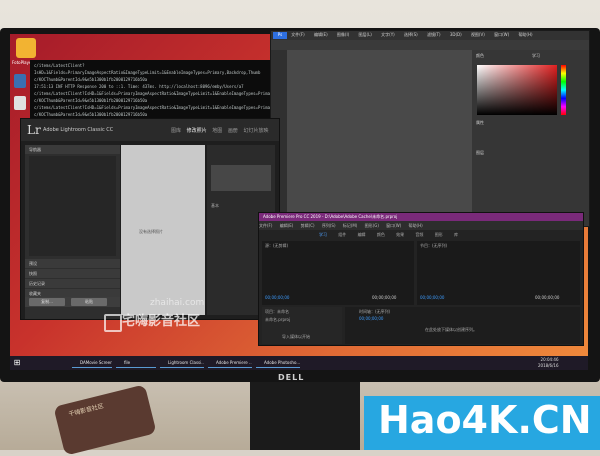  I want to click on taskbar-clock: 20:04:46 2018/6/16, so click(548, 363).